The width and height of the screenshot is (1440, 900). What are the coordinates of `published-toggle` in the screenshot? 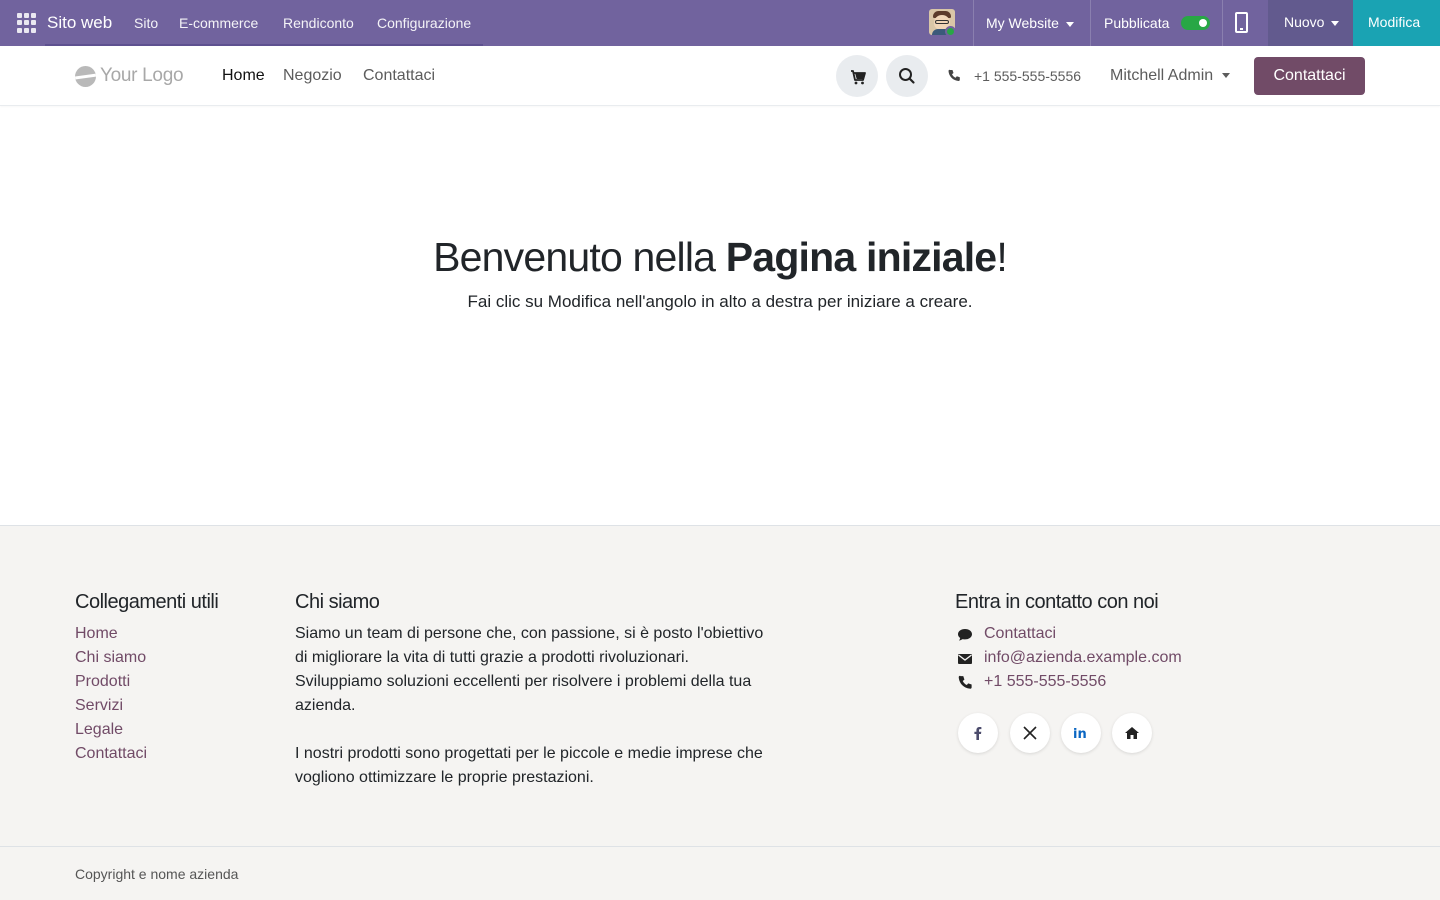 It's located at (1195, 23).